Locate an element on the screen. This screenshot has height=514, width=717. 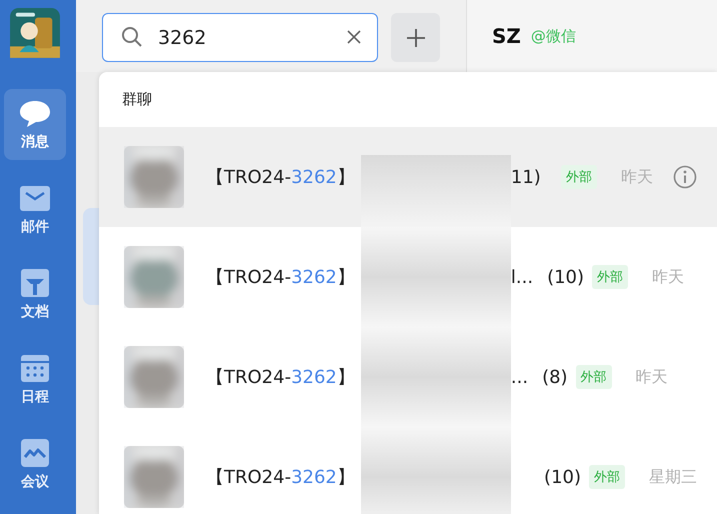
time-label: 星期三 is located at coordinates (673, 477).